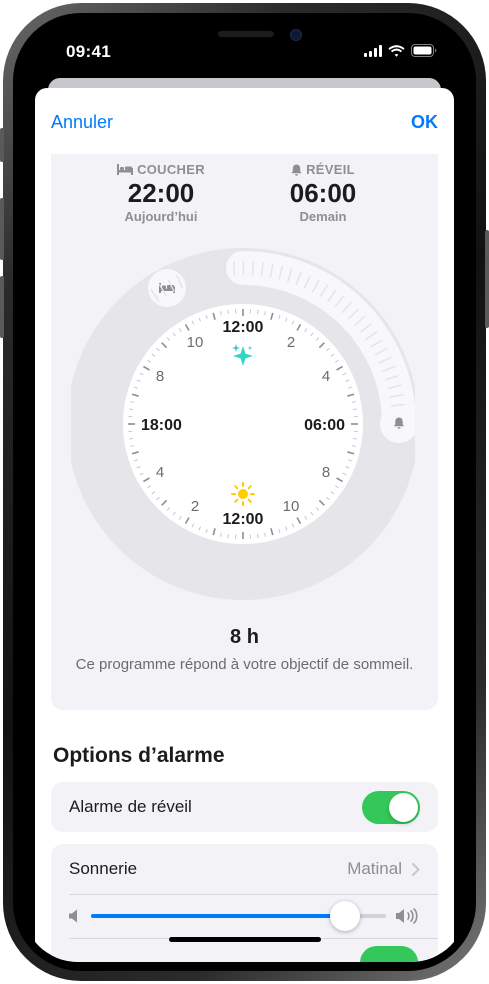 The height and width of the screenshot is (984, 489). I want to click on wake-alarm-group: Alarme de réveil, so click(244, 807).